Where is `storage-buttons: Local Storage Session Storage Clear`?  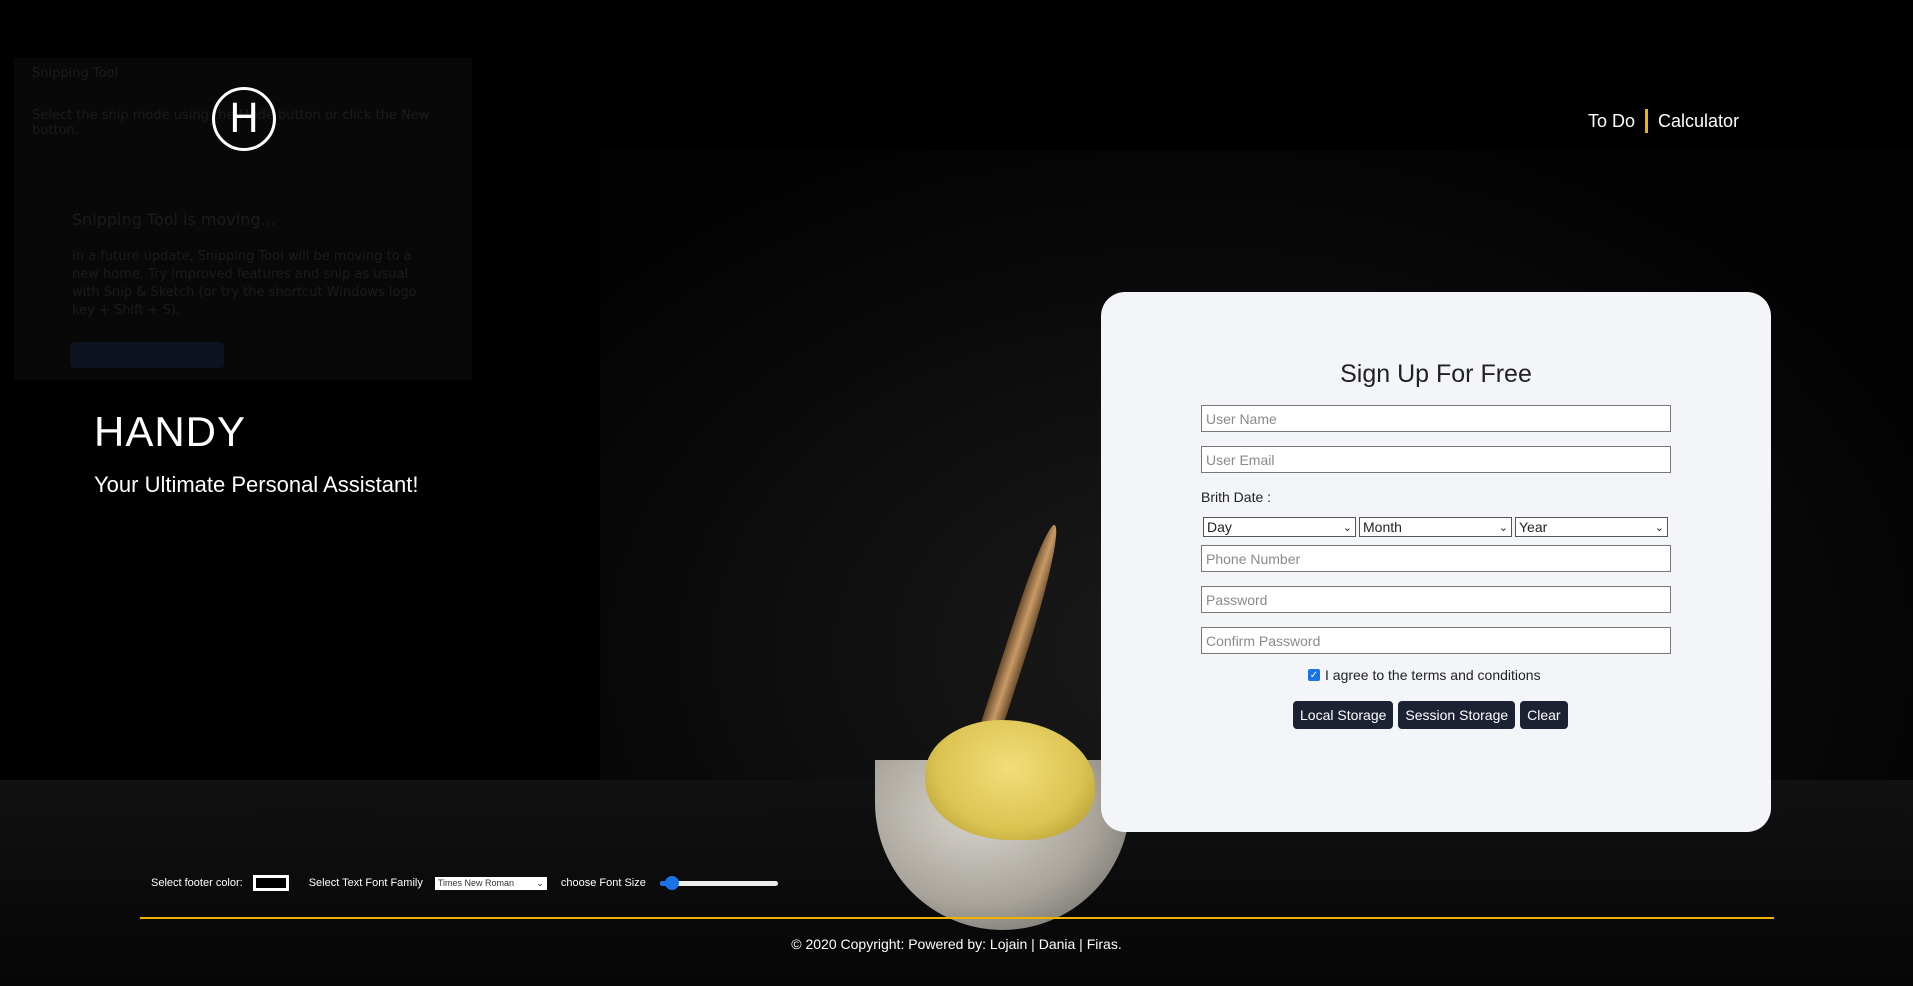 storage-buttons: Local Storage Session Storage Clear is located at coordinates (1430, 715).